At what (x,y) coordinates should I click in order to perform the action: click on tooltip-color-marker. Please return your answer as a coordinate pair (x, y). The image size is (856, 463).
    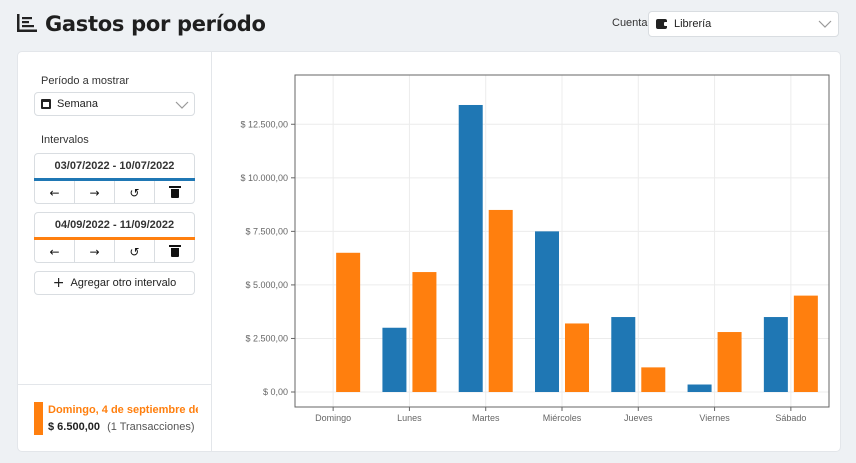
    Looking at the image, I should click on (38, 418).